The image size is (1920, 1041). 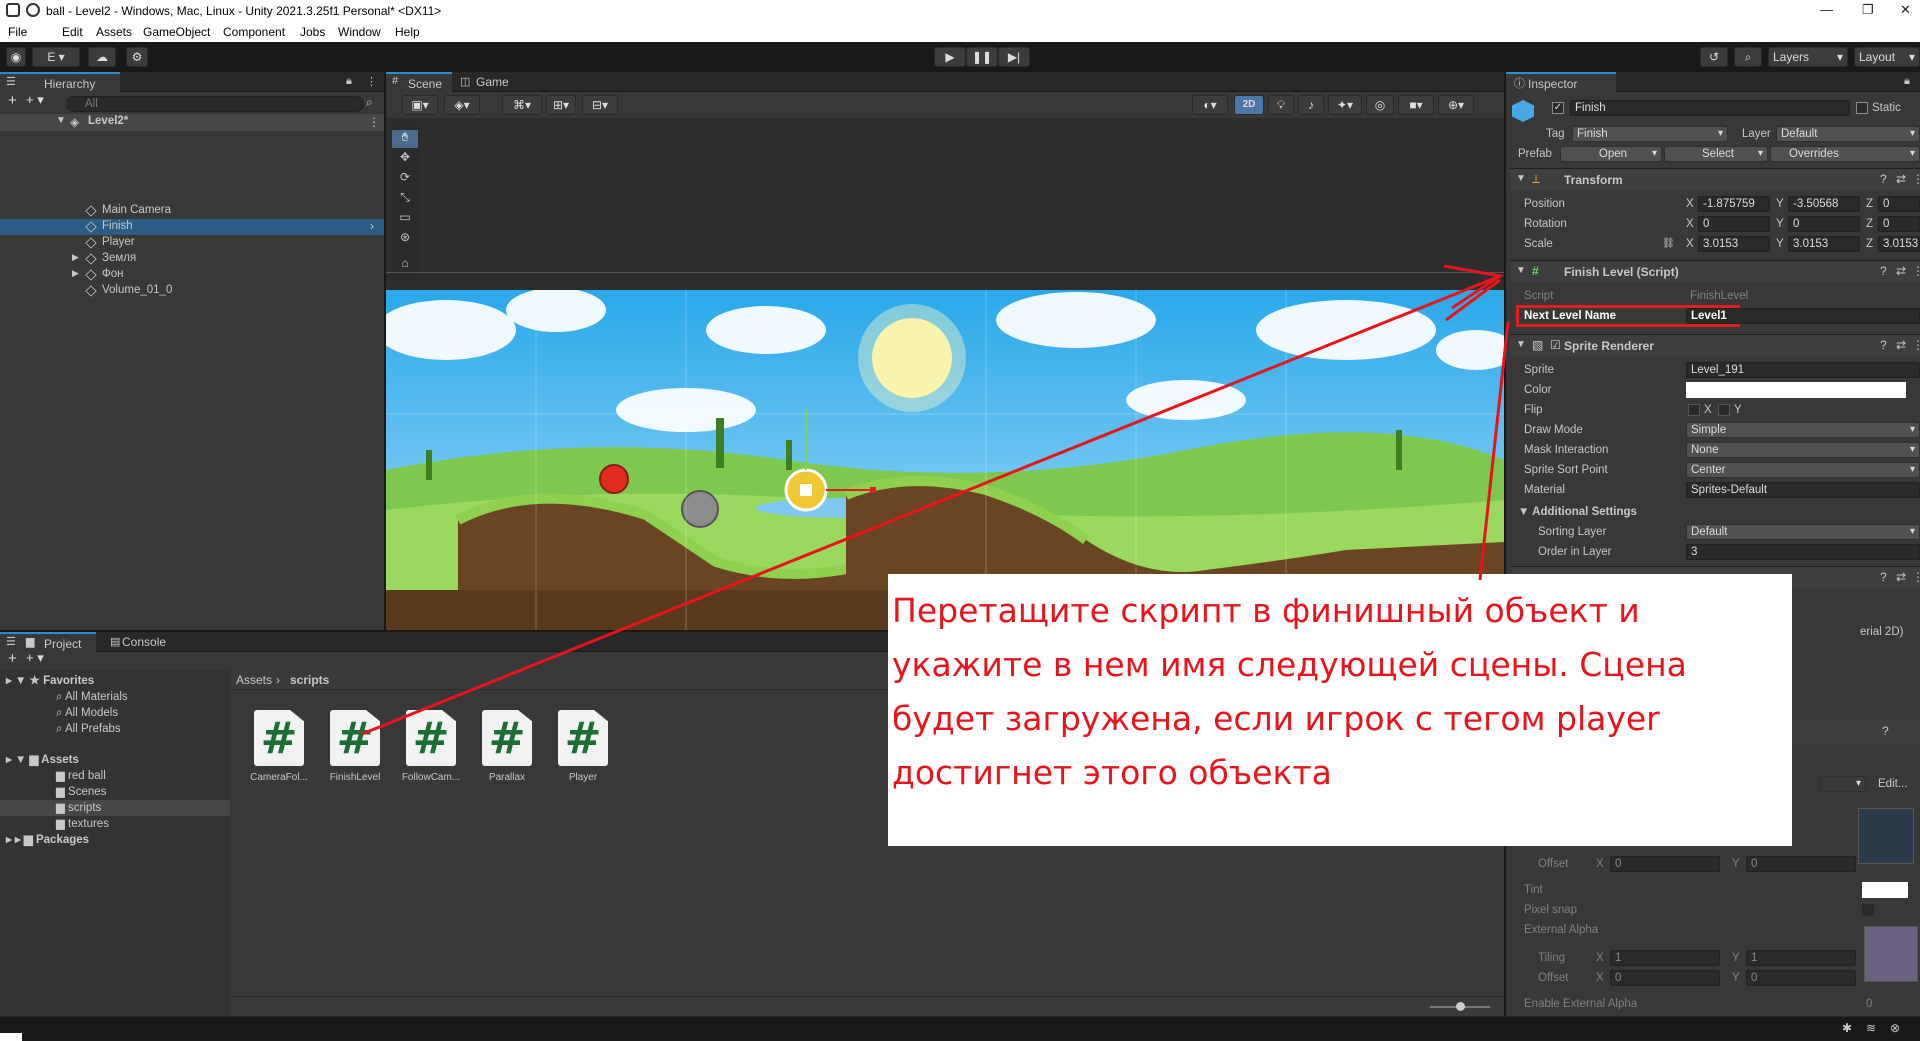 I want to click on kebab-menu-icon: ⋮, so click(x=371, y=81).